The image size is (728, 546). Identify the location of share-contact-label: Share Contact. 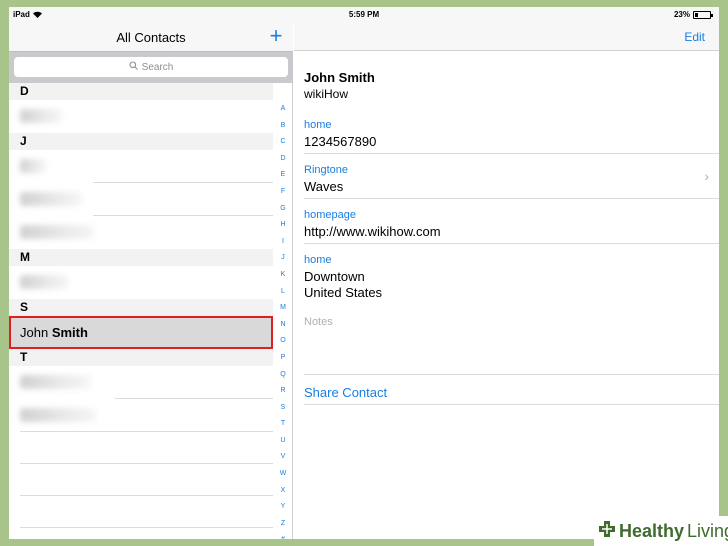
(346, 392).